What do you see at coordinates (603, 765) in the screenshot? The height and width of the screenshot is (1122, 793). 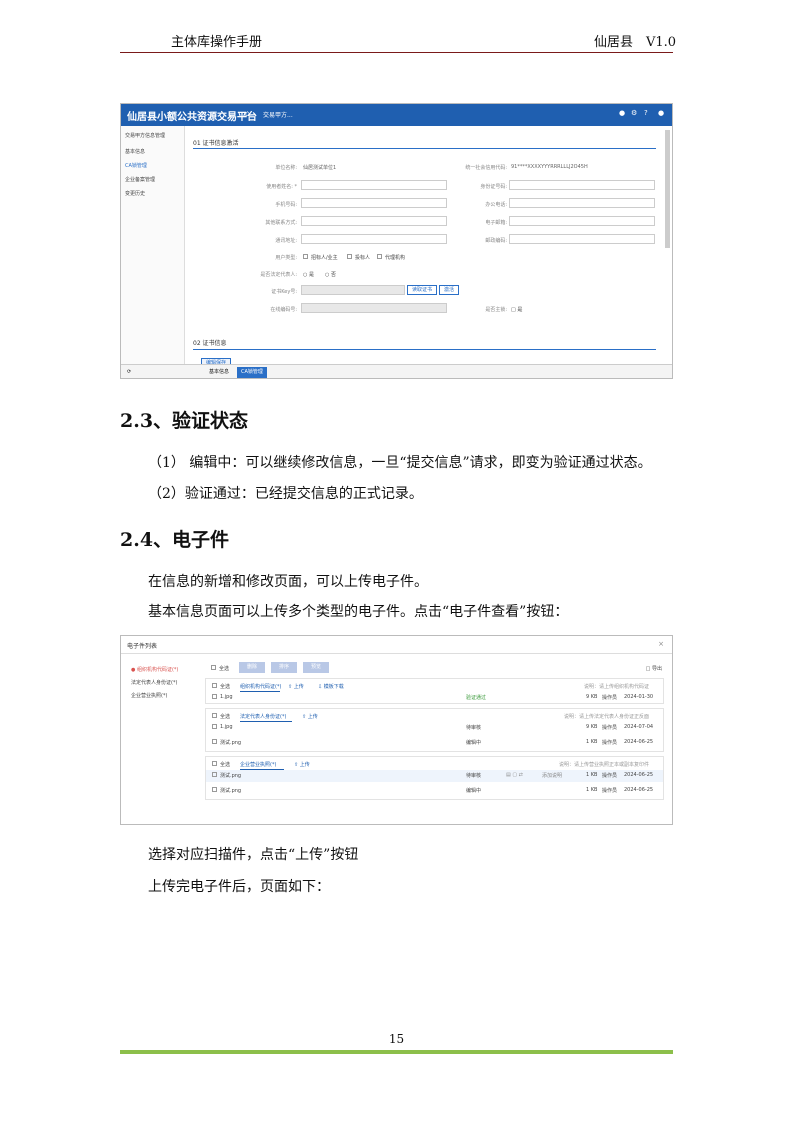 I see `group-note: 说明：请上传营业执照正本或副本复印件` at bounding box center [603, 765].